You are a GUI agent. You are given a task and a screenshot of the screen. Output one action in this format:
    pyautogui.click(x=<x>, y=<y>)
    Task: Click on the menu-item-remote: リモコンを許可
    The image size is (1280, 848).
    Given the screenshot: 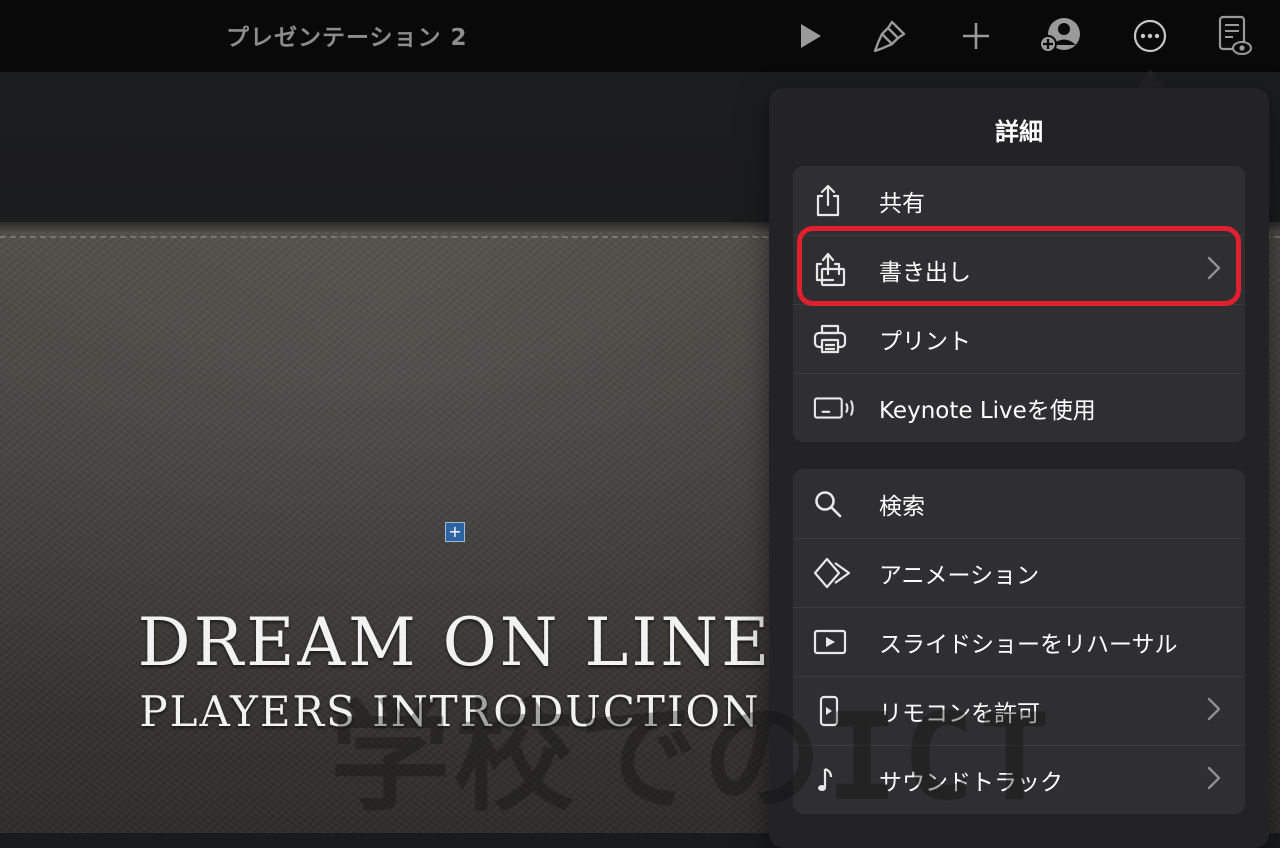 What is the action you would take?
    pyautogui.click(x=1019, y=710)
    